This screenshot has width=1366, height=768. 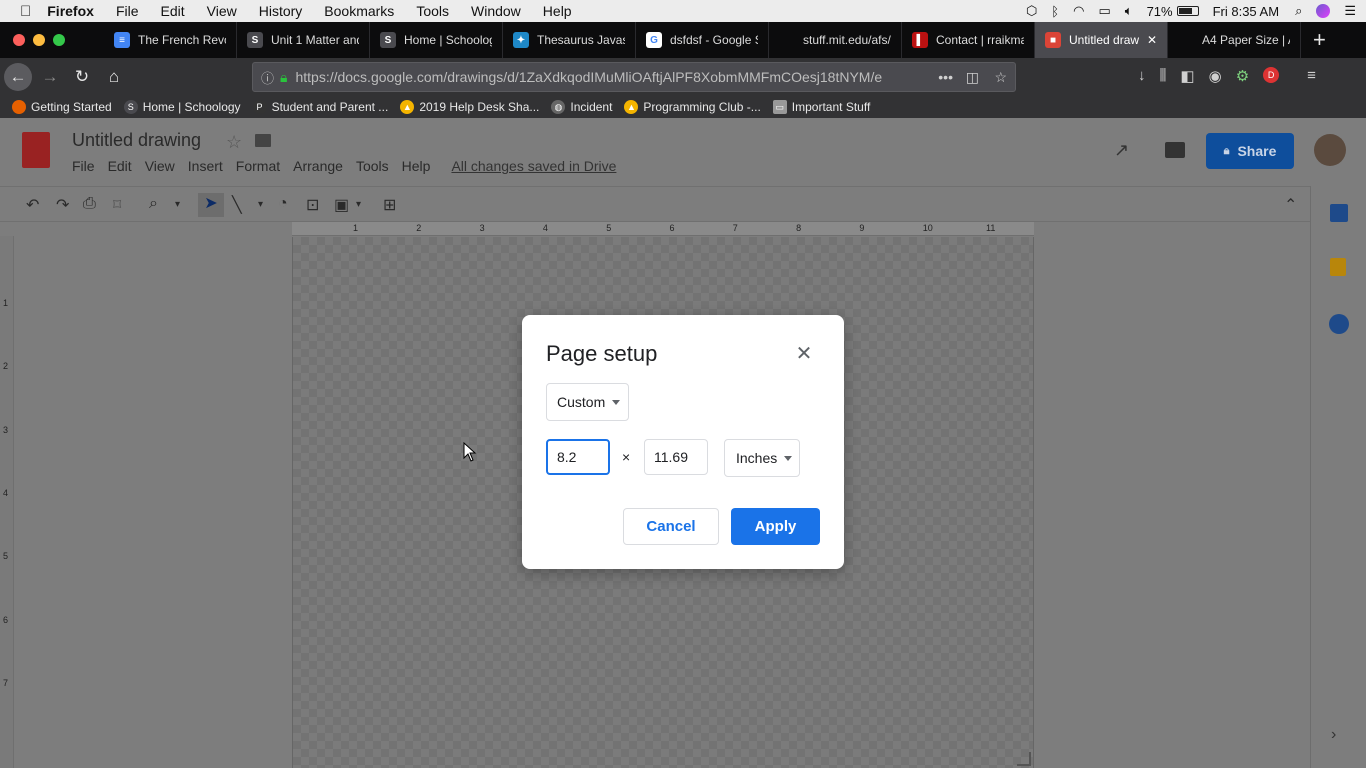 What do you see at coordinates (1242, 76) in the screenshot?
I see `extension-vpn-icon: ⚙` at bounding box center [1242, 76].